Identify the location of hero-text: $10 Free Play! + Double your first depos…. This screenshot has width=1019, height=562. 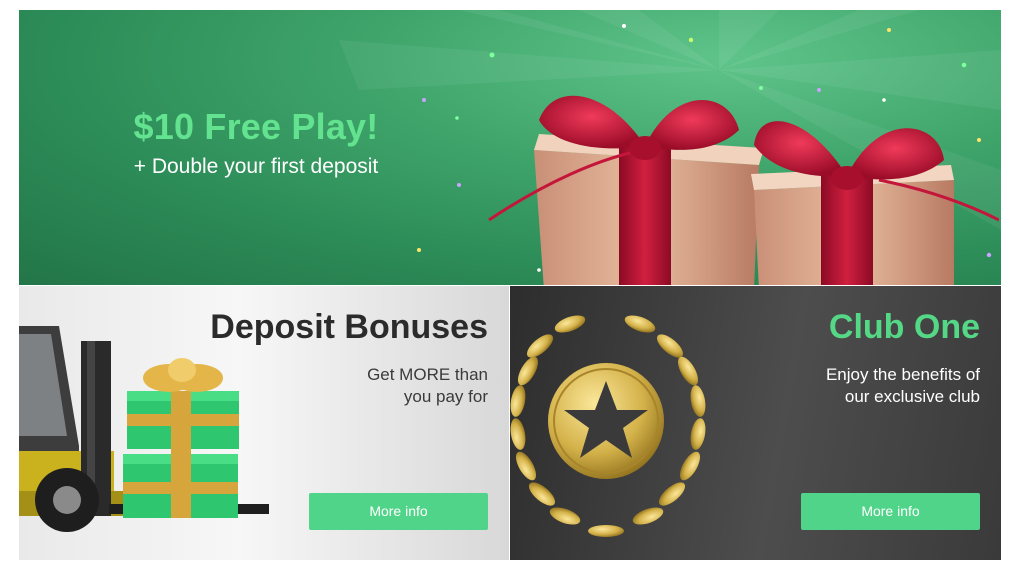
(256, 143).